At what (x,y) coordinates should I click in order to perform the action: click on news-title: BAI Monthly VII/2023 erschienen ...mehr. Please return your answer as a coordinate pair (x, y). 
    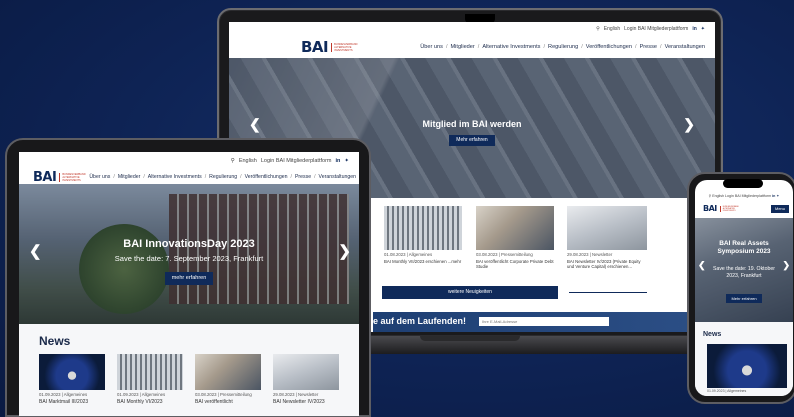
    Looking at the image, I should click on (423, 261).